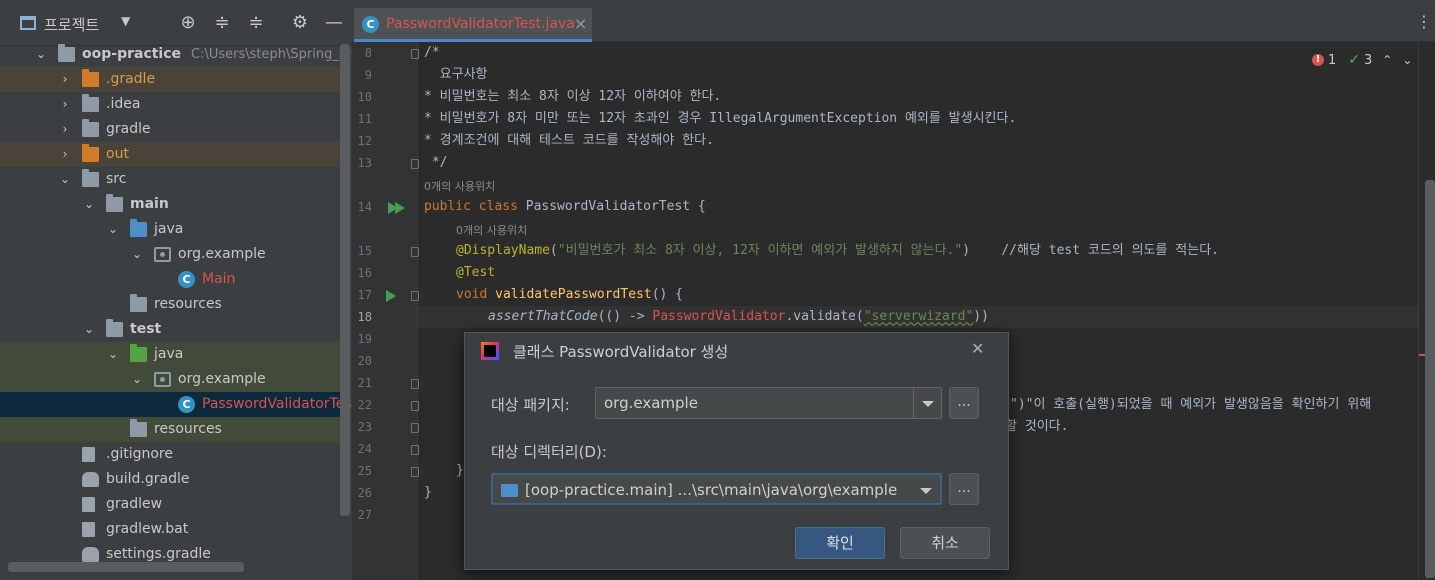 The height and width of the screenshot is (580, 1435). Describe the element at coordinates (840, 543) in the screenshot. I see `ok-button: 확인` at that location.